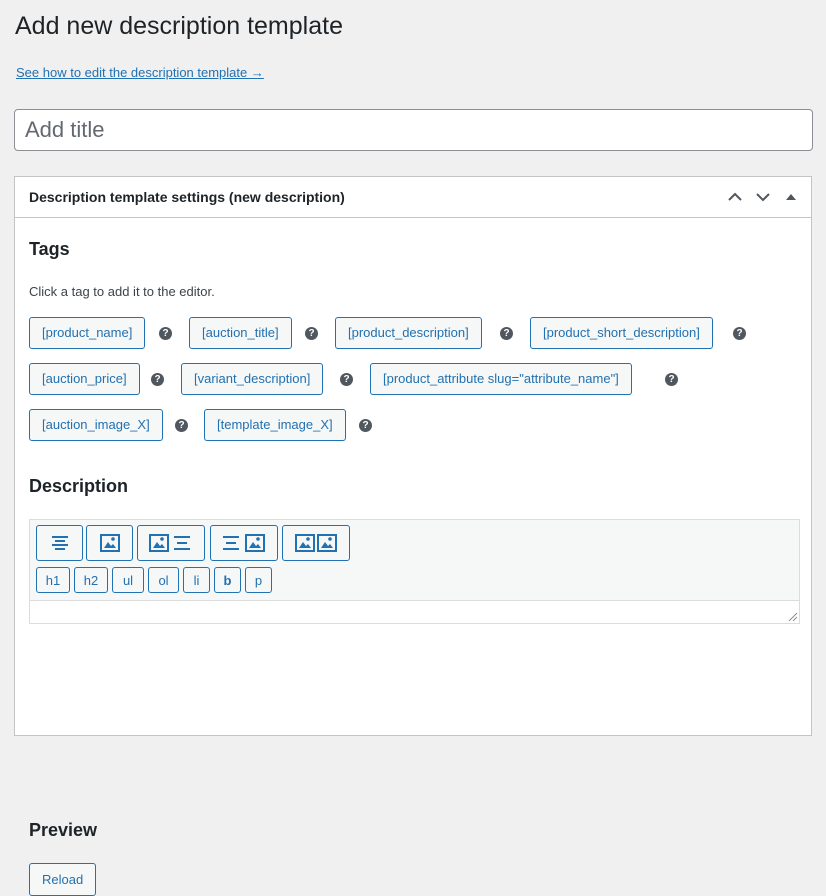  Describe the element at coordinates (227, 580) in the screenshot. I see `format-b-button: b` at that location.